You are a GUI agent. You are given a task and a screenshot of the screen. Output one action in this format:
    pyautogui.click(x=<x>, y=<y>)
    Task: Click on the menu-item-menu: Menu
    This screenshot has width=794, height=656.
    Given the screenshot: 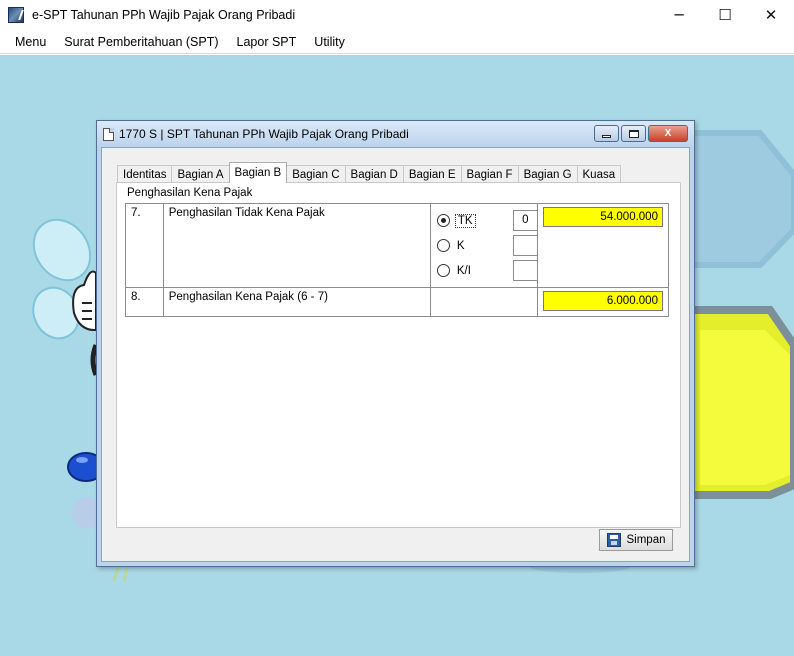 What is the action you would take?
    pyautogui.click(x=30, y=42)
    